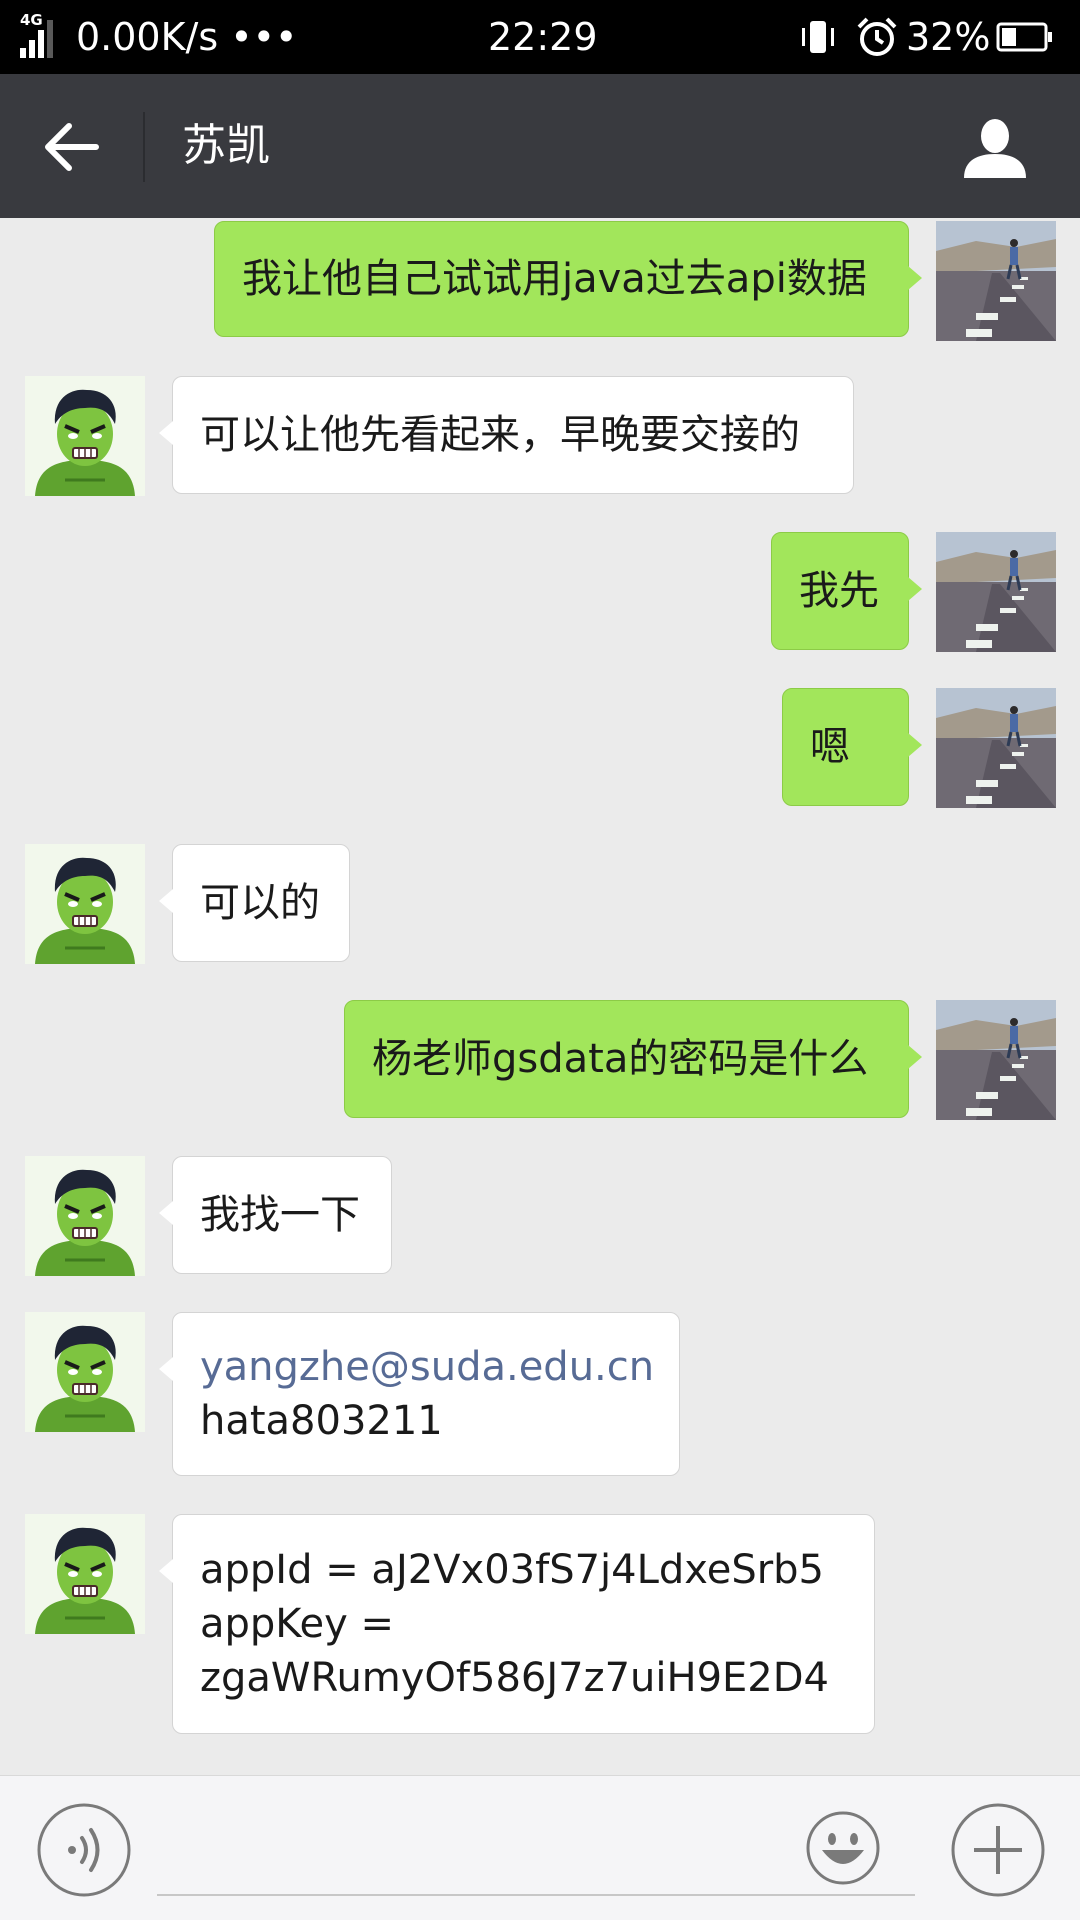  I want to click on message-line: appKey =, so click(297, 1624).